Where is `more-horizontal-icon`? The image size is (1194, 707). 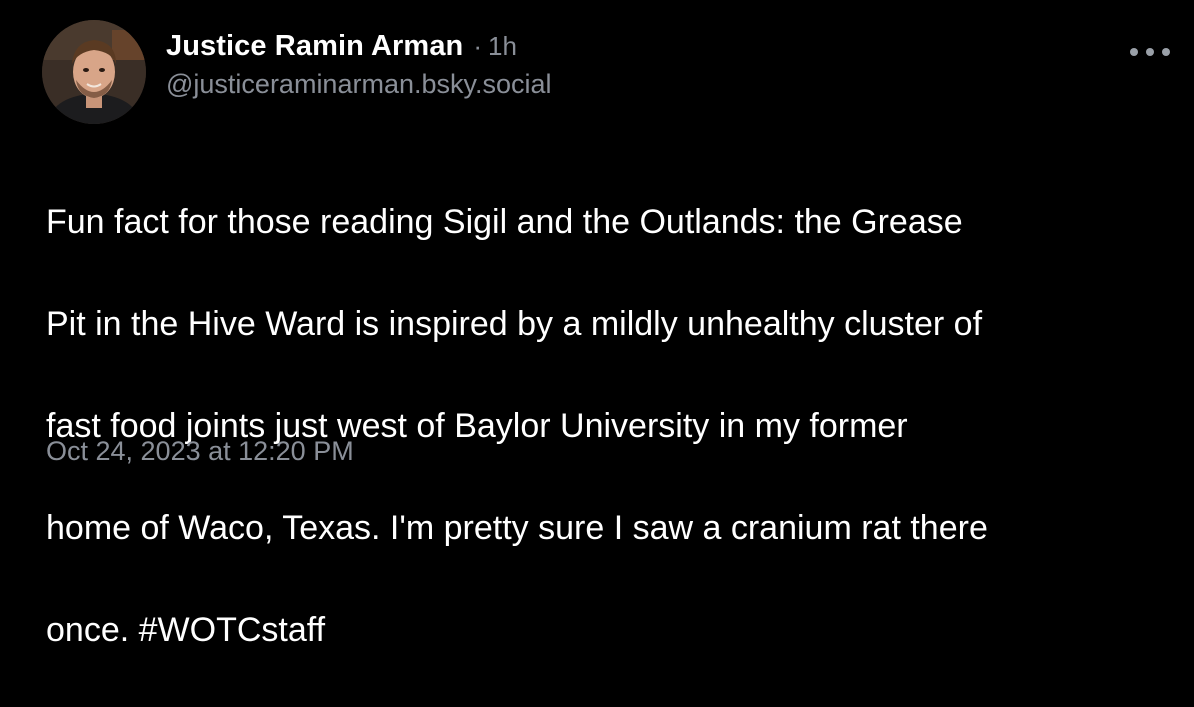
more-horizontal-icon is located at coordinates (1134, 52).